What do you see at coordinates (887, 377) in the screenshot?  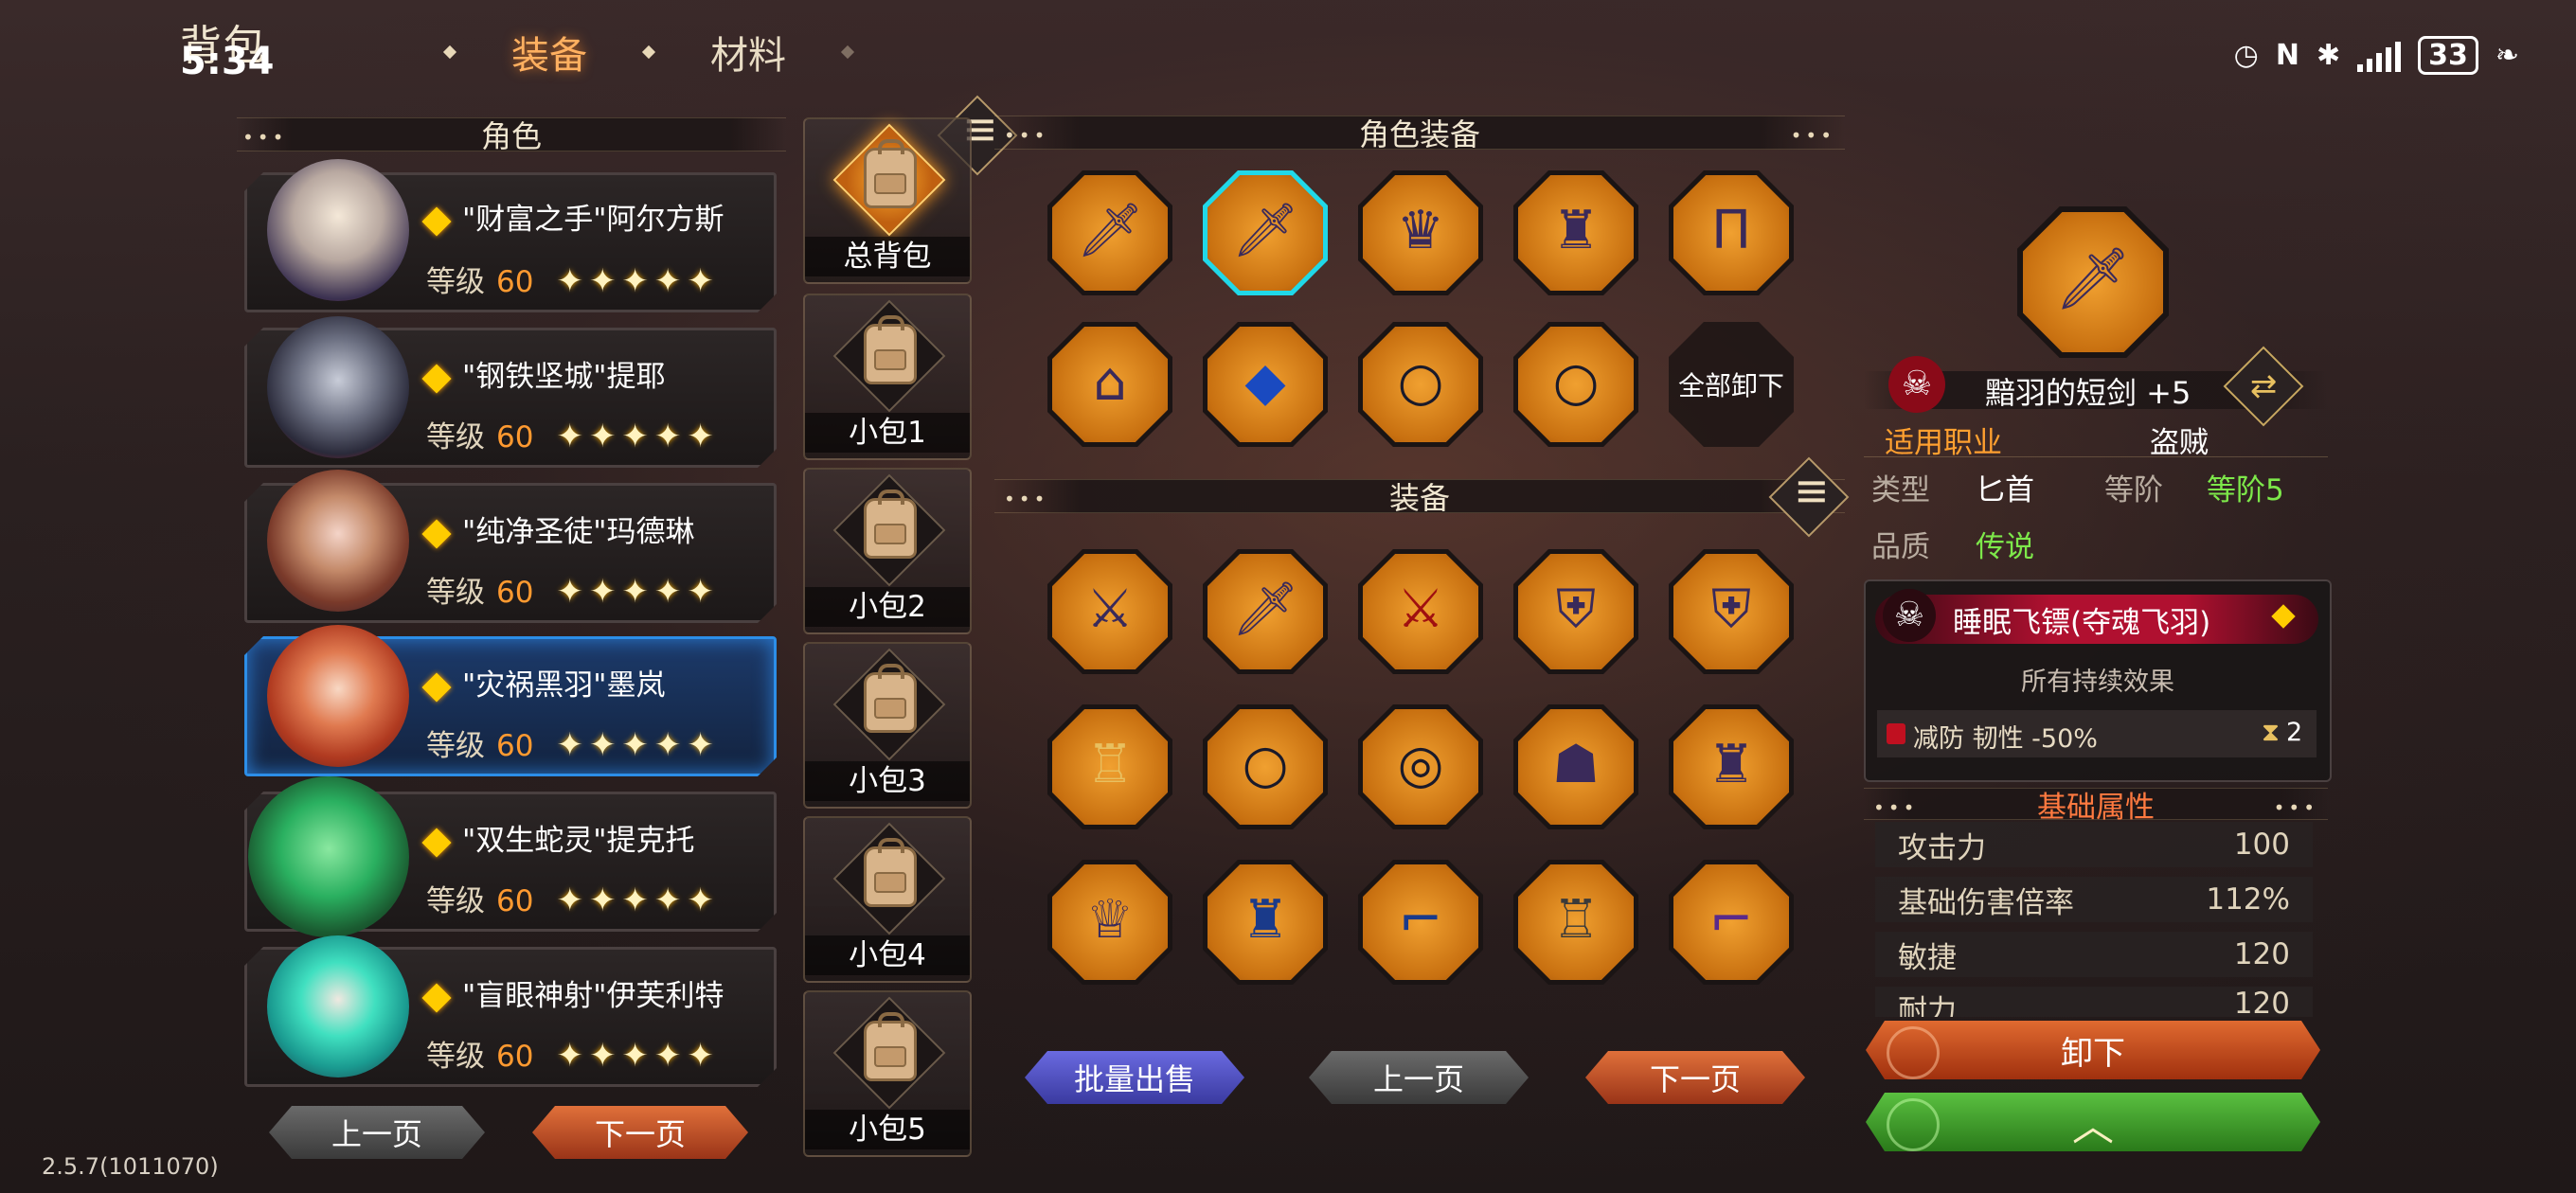 I see `bag-tab-1: 小包1` at bounding box center [887, 377].